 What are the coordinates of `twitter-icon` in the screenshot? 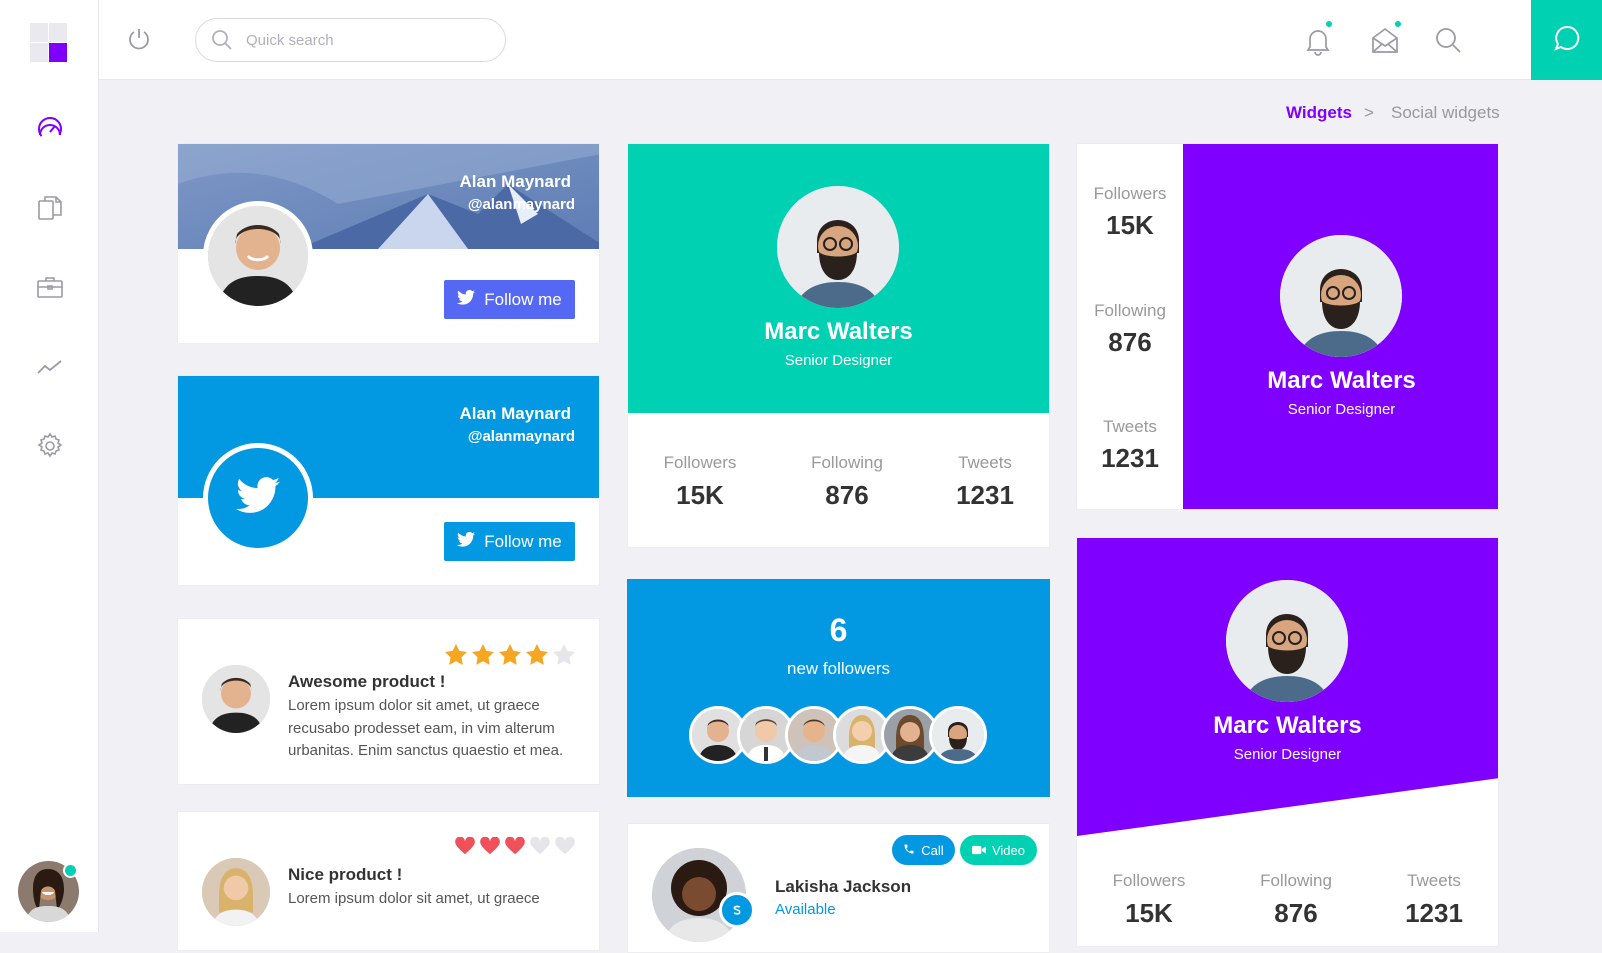 It's located at (466, 299).